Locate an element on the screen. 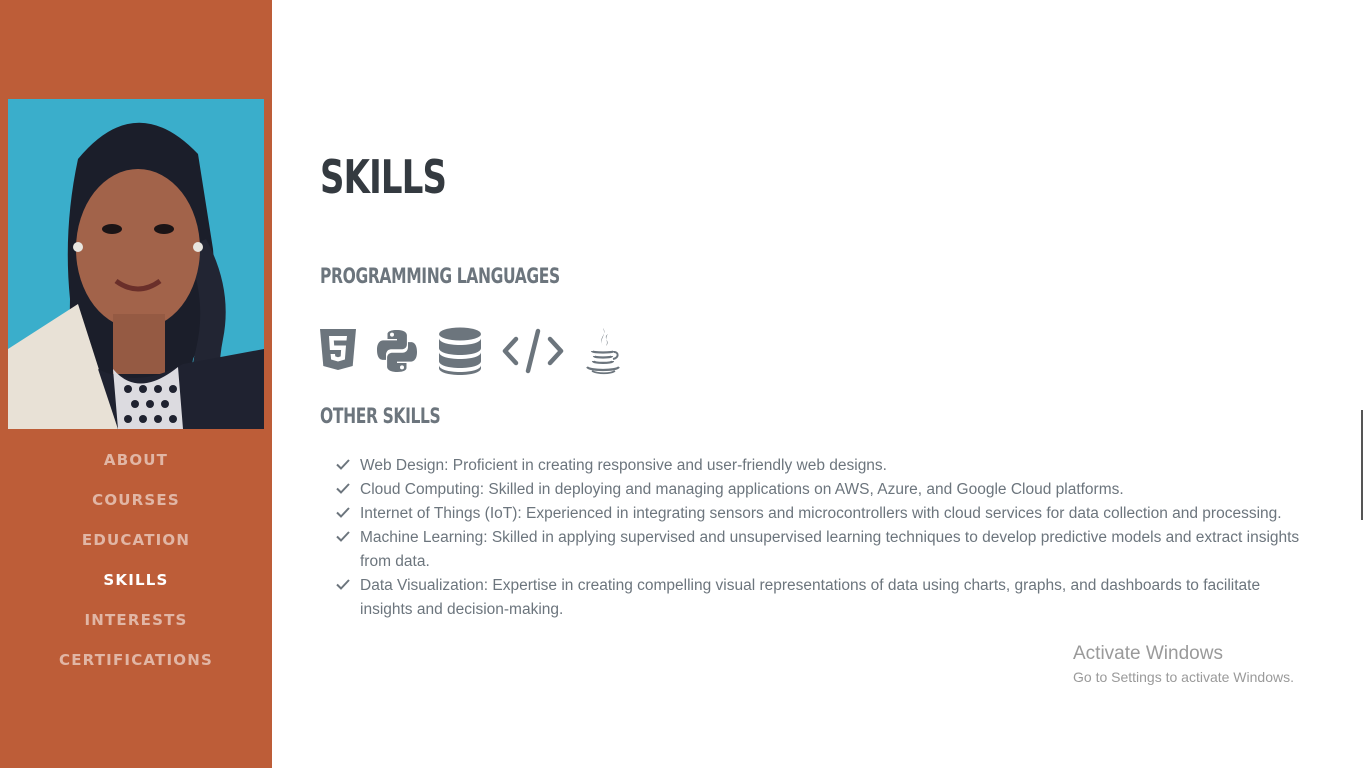  profile-photo-image is located at coordinates (136, 264).